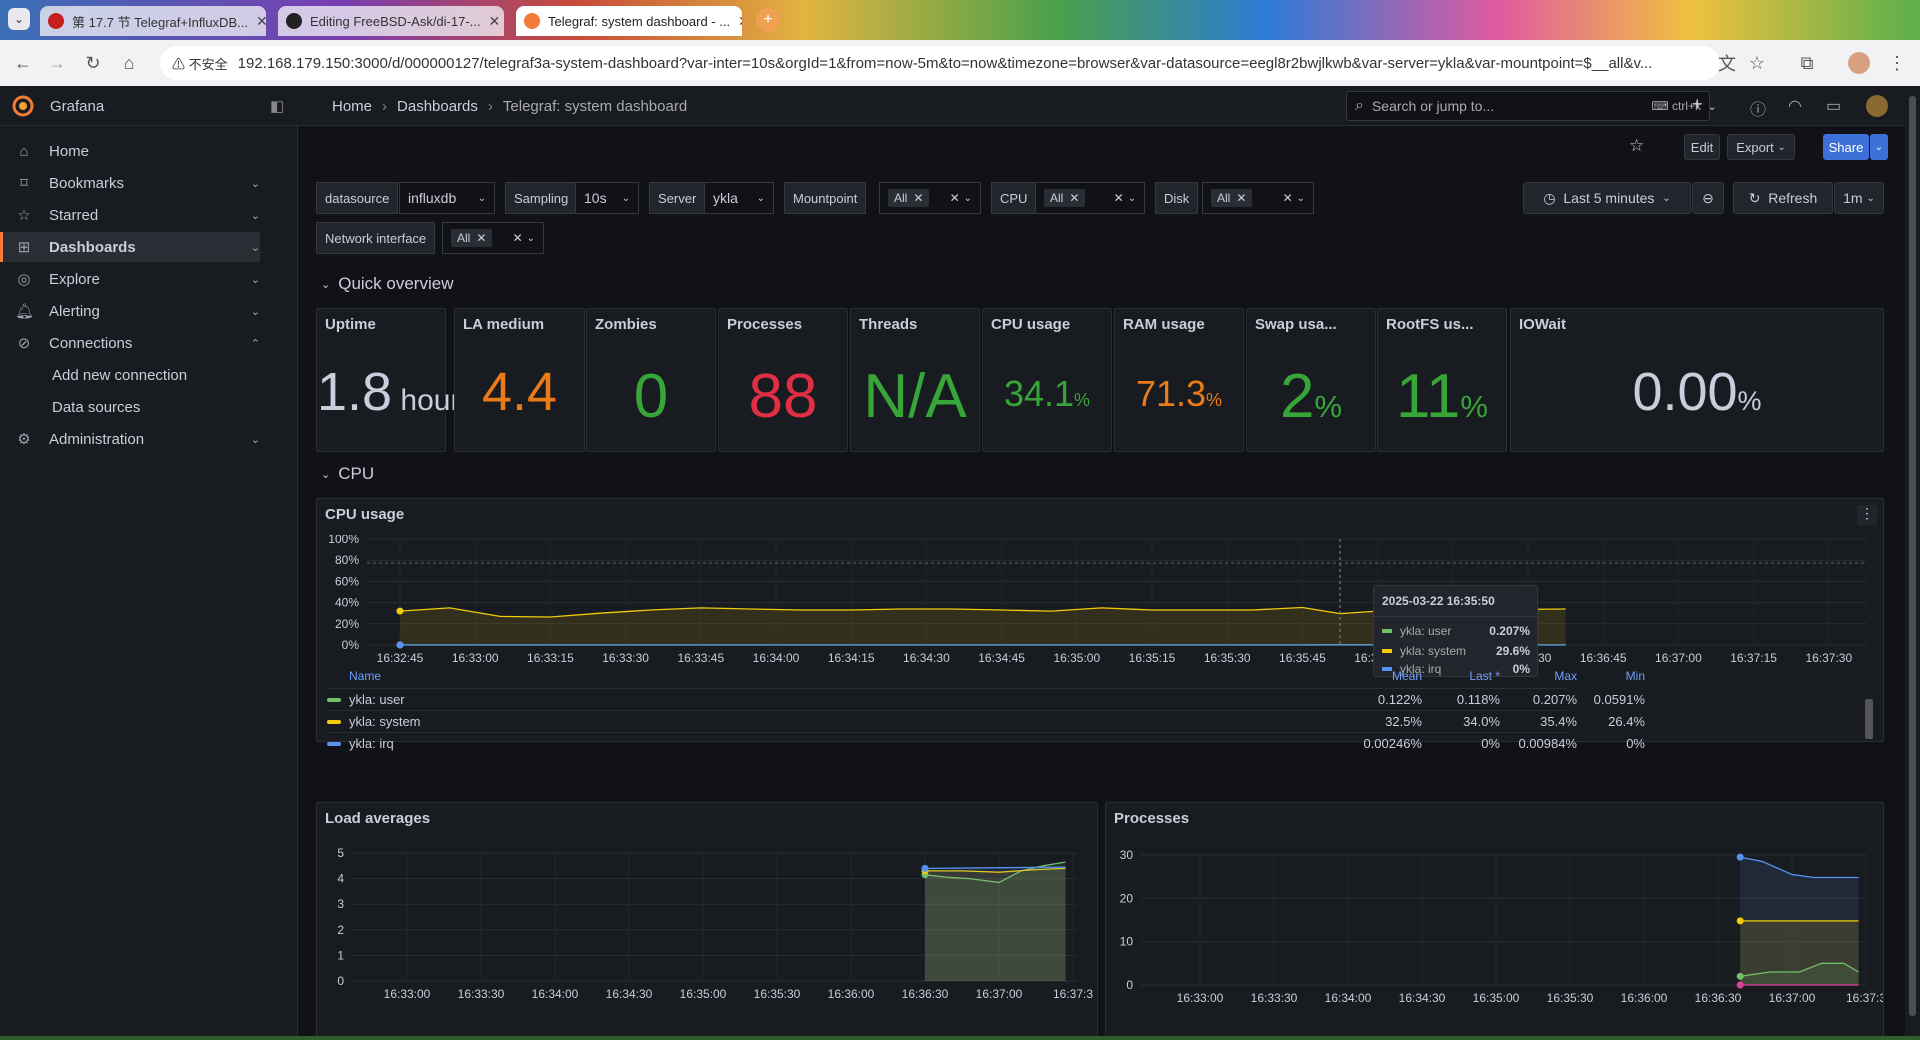 This screenshot has height=1040, width=1920. What do you see at coordinates (130, 279) in the screenshot?
I see `sidebar-item-explore: ◎ Explore ⌄` at bounding box center [130, 279].